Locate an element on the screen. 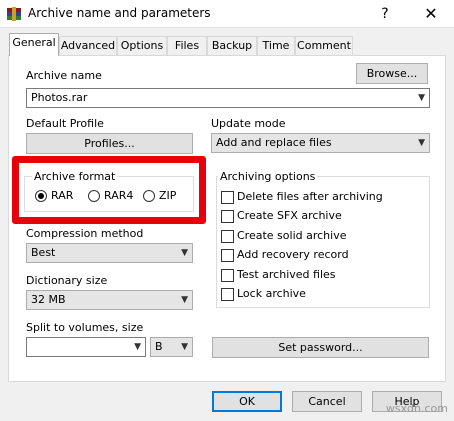  checkbox-create-sfx-label: Create SFX archive is located at coordinates (289, 215).